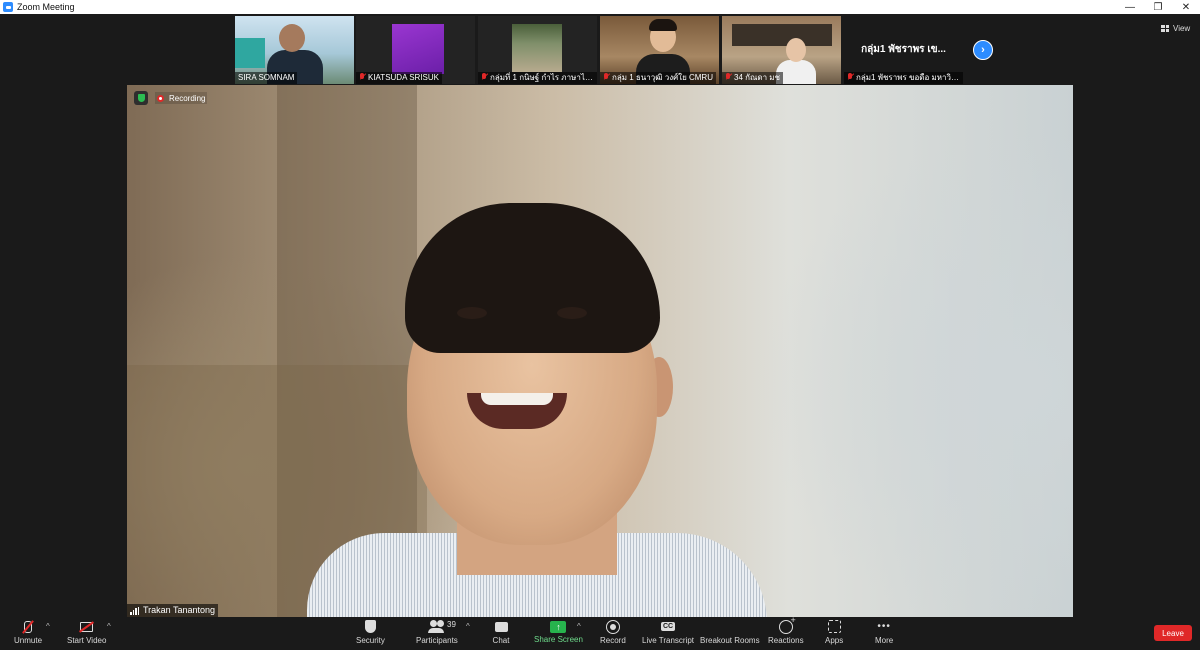 The width and height of the screenshot is (1200, 650). Describe the element at coordinates (46, 7) in the screenshot. I see `window-title: Zoom Meeting` at that location.